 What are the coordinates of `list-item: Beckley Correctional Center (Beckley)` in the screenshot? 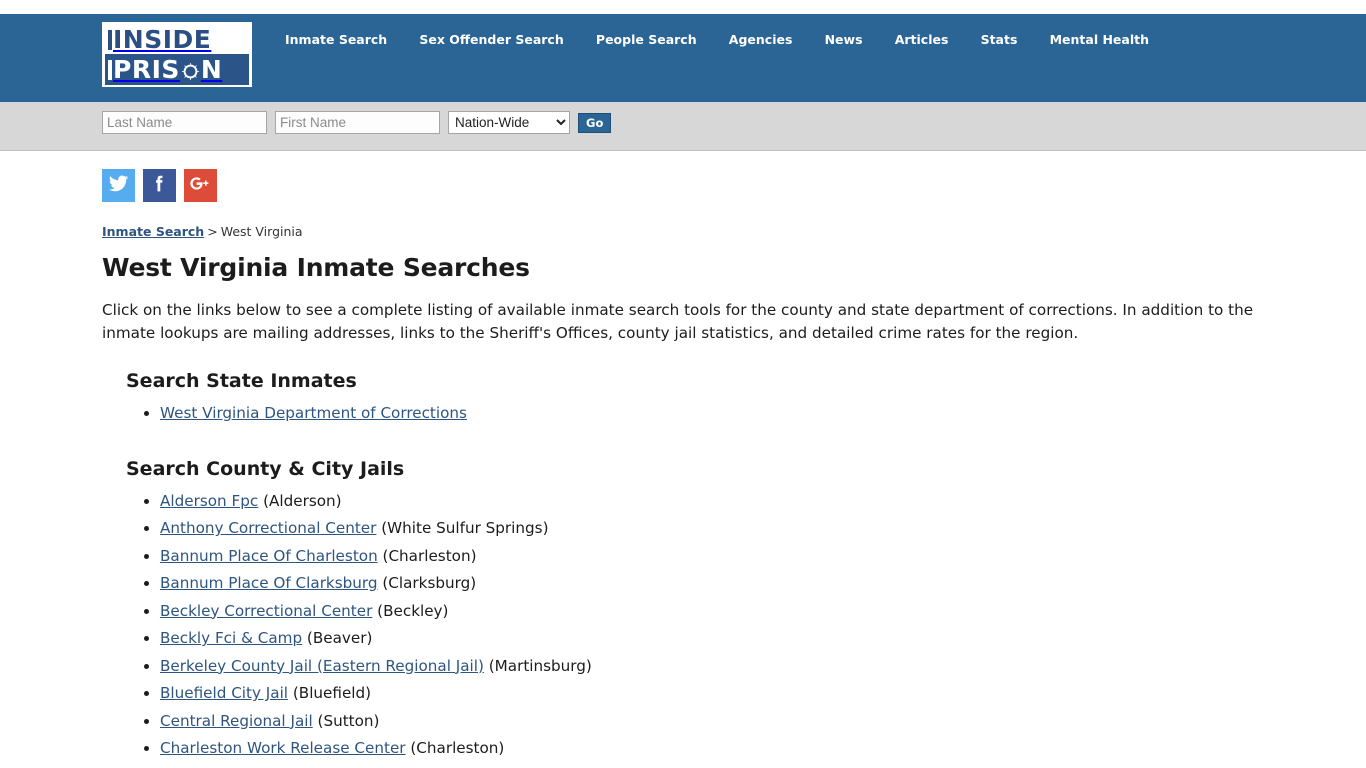 It's located at (763, 612).